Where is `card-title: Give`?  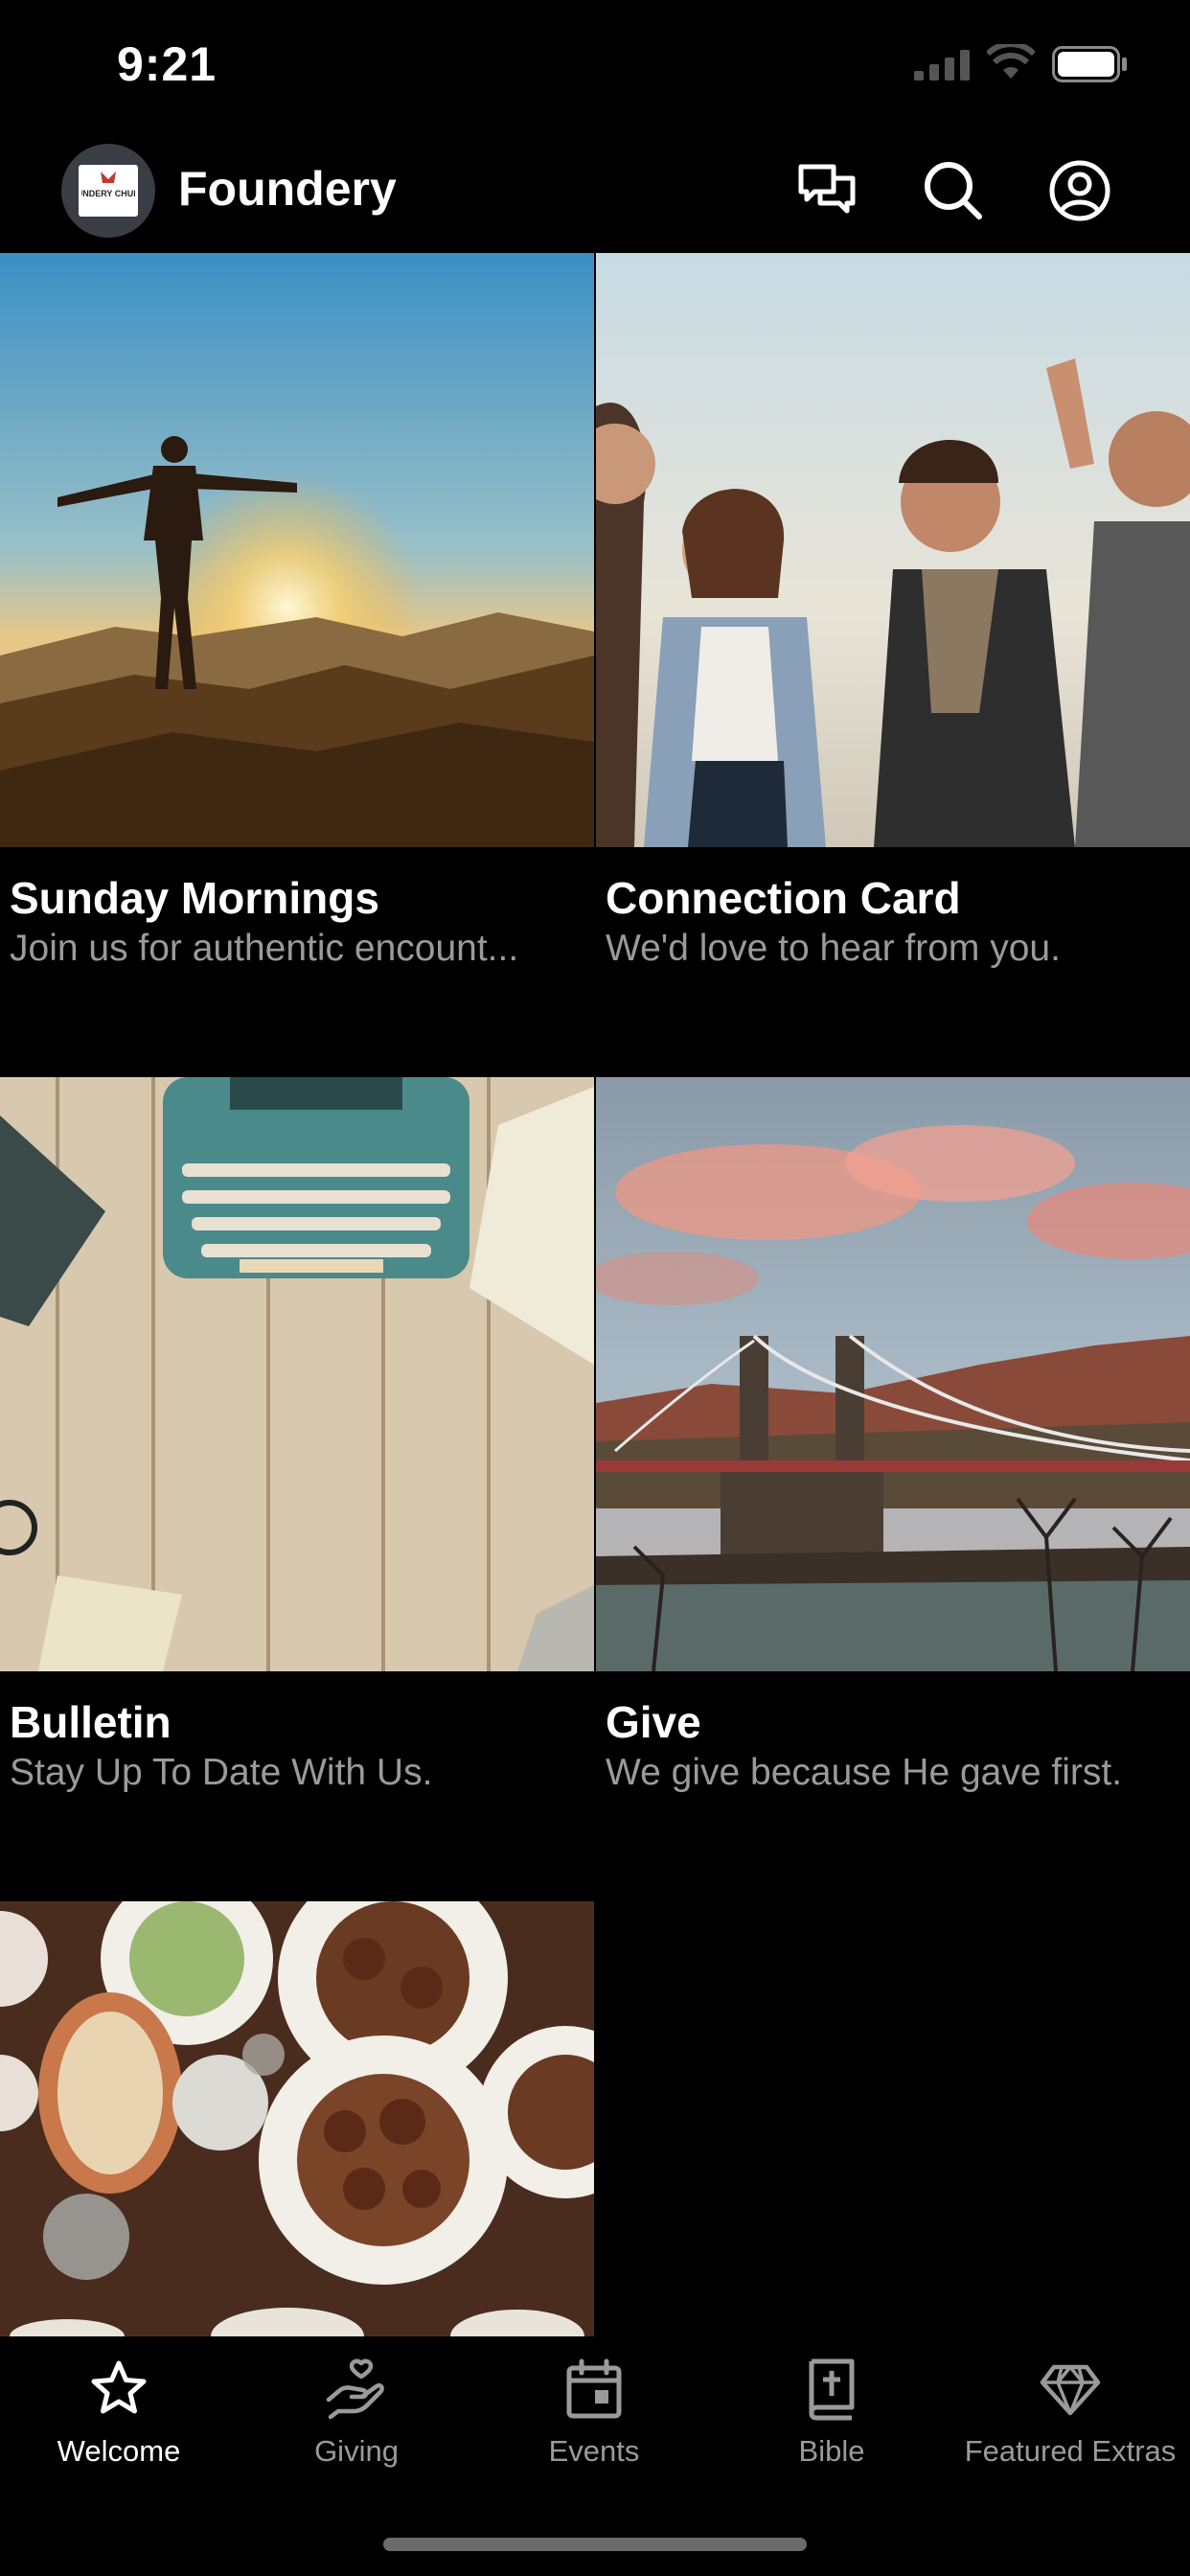
card-title: Give is located at coordinates (653, 1722).